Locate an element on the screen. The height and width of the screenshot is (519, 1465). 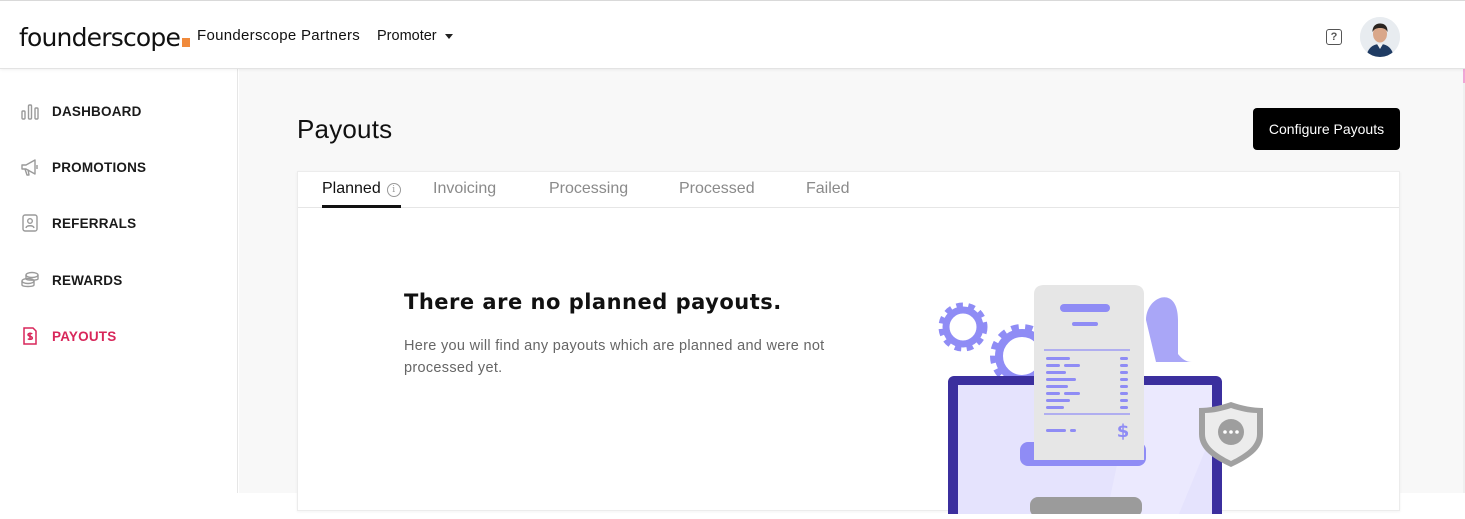
sidebar-item-dashboard: DASHBOARD is located at coordinates (119, 111).